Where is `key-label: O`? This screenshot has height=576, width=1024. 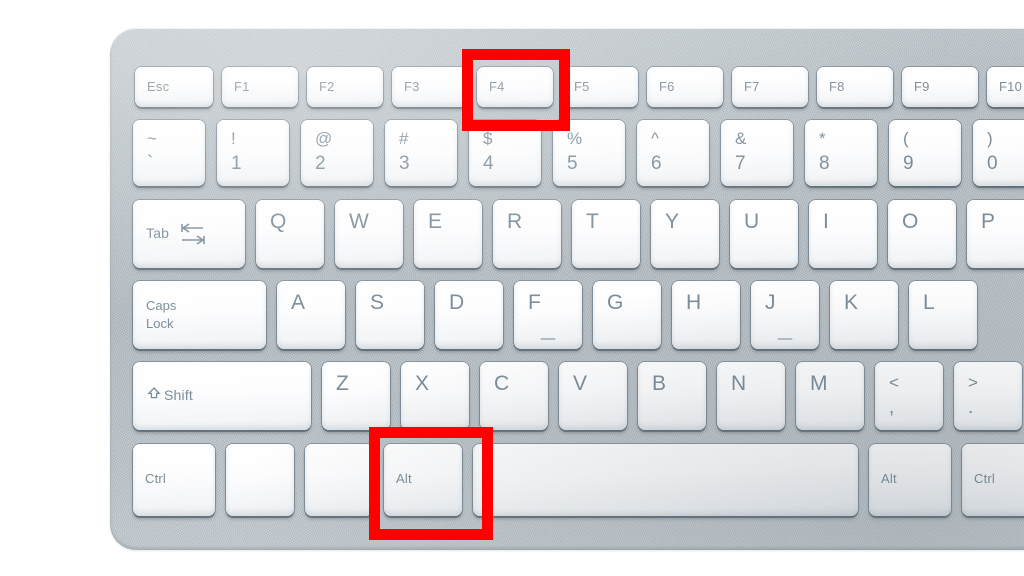 key-label: O is located at coordinates (910, 221).